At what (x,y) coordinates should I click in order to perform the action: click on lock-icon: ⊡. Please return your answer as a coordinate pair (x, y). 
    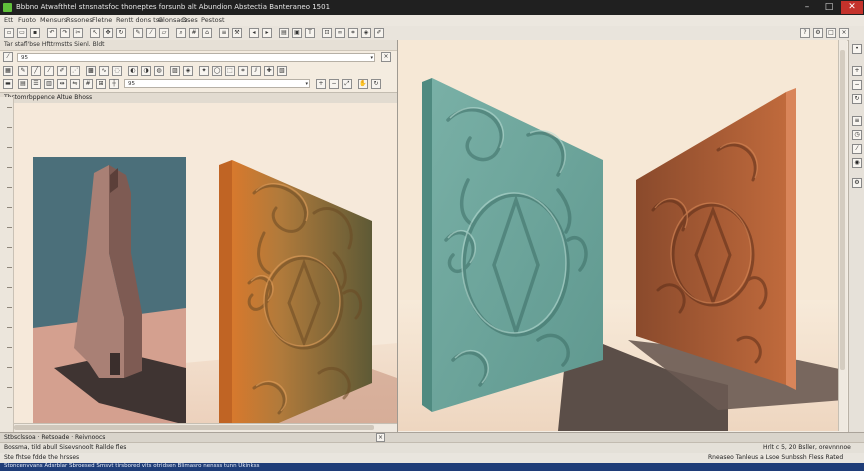
    Looking at the image, I should click on (327, 33).